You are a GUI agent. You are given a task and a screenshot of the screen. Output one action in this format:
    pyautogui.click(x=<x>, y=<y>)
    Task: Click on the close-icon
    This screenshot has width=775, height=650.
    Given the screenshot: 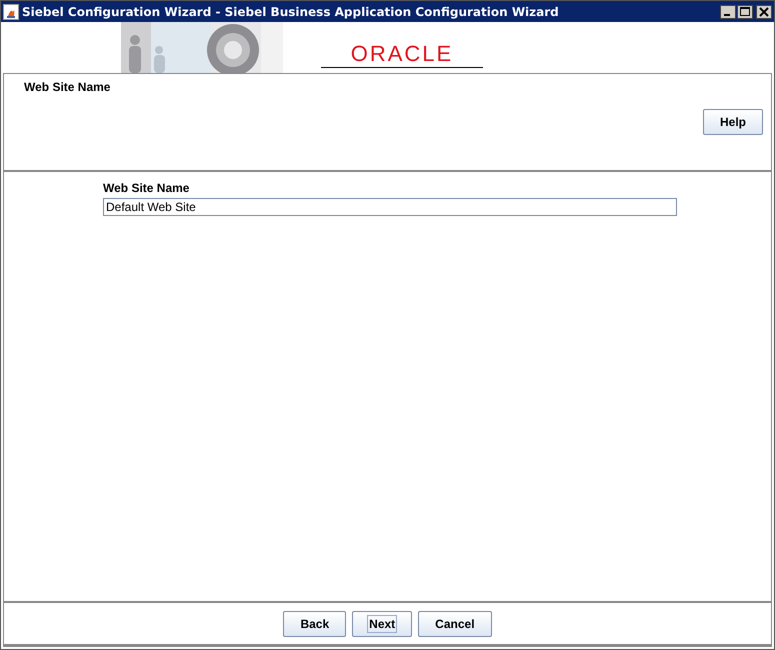 What is the action you would take?
    pyautogui.click(x=764, y=11)
    